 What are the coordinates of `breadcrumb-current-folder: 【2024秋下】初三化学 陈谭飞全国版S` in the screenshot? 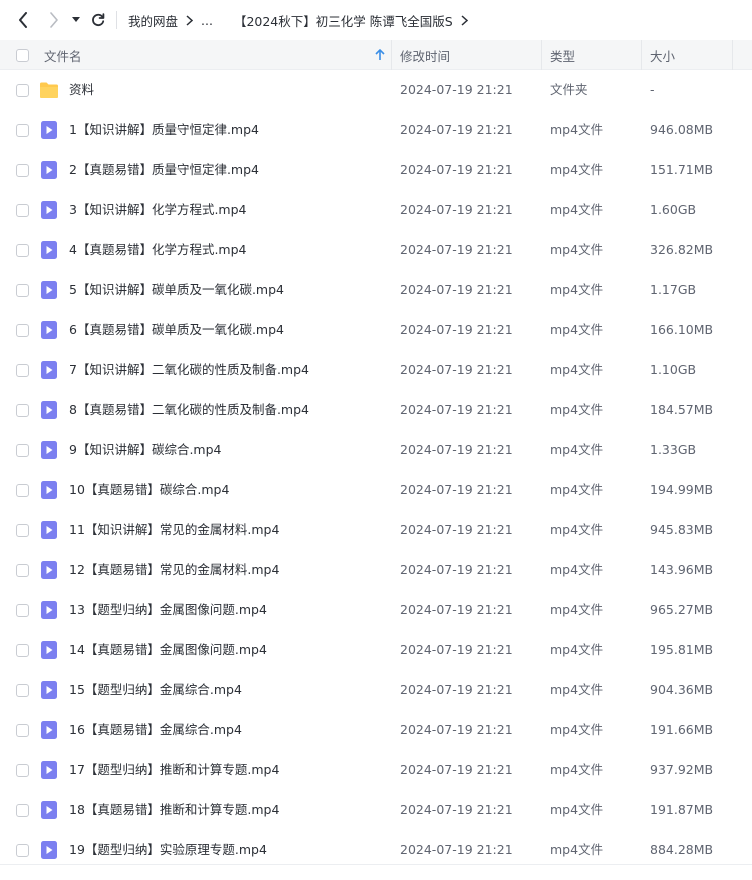 It's located at (343, 20).